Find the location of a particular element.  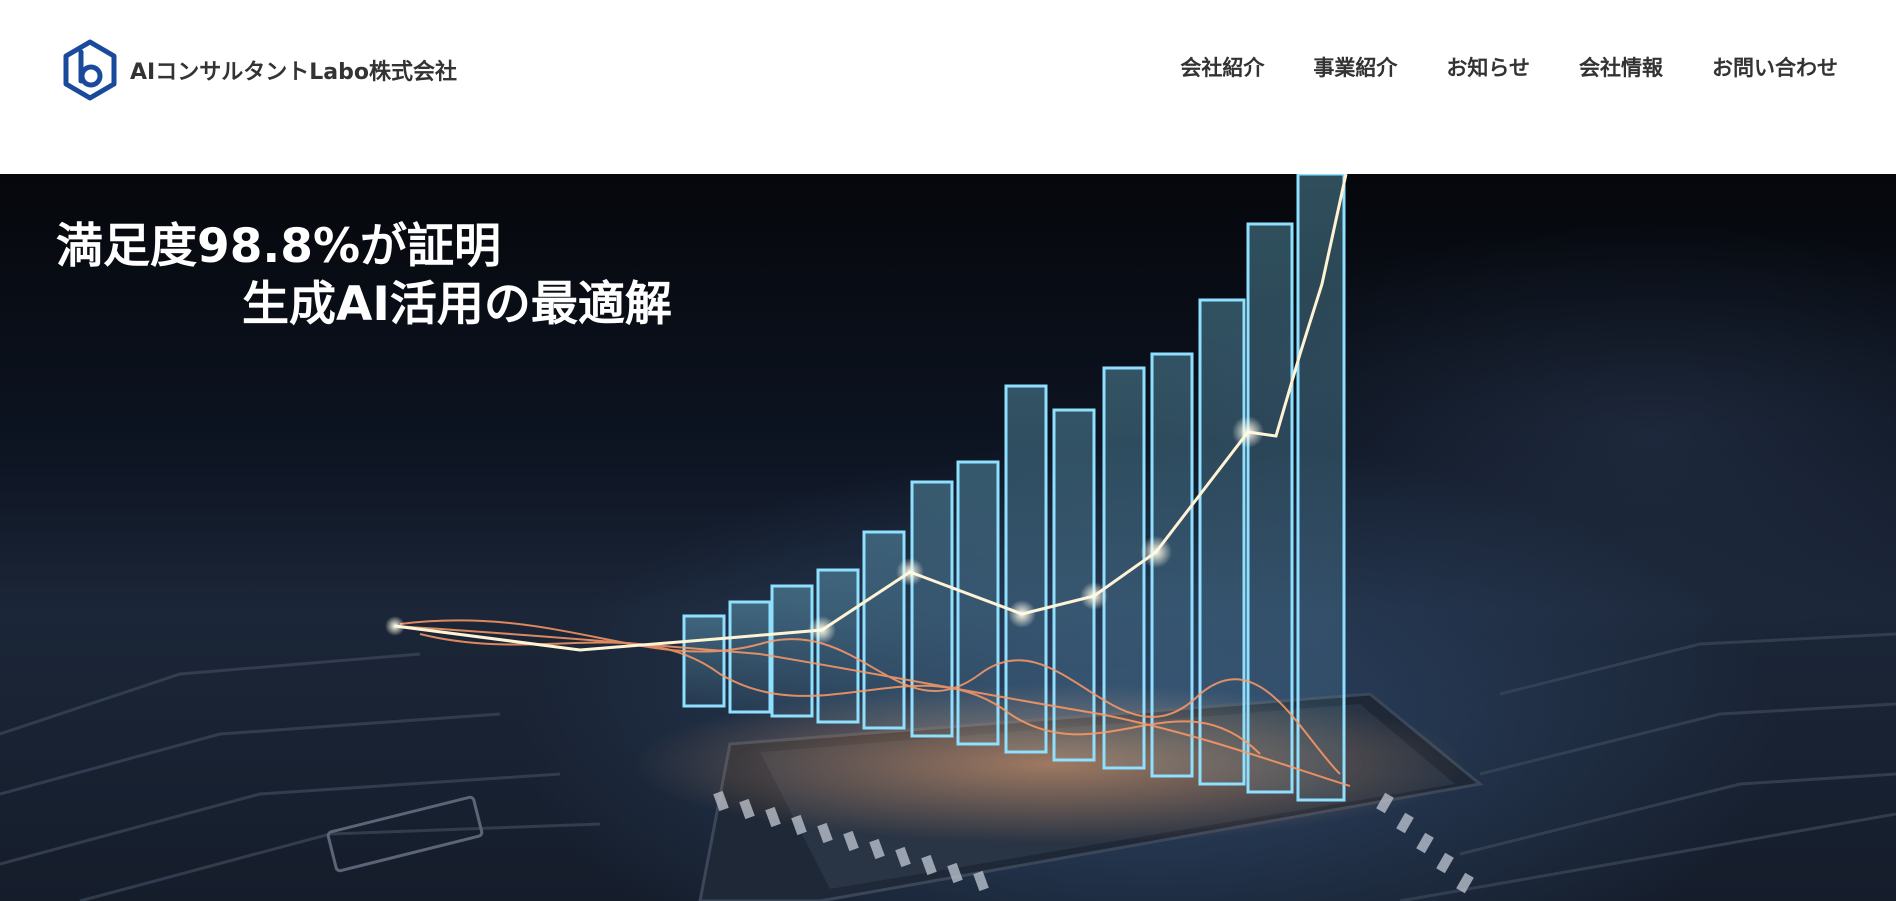

company-name: AIコンサルタントLabo株式会社 is located at coordinates (293, 72).